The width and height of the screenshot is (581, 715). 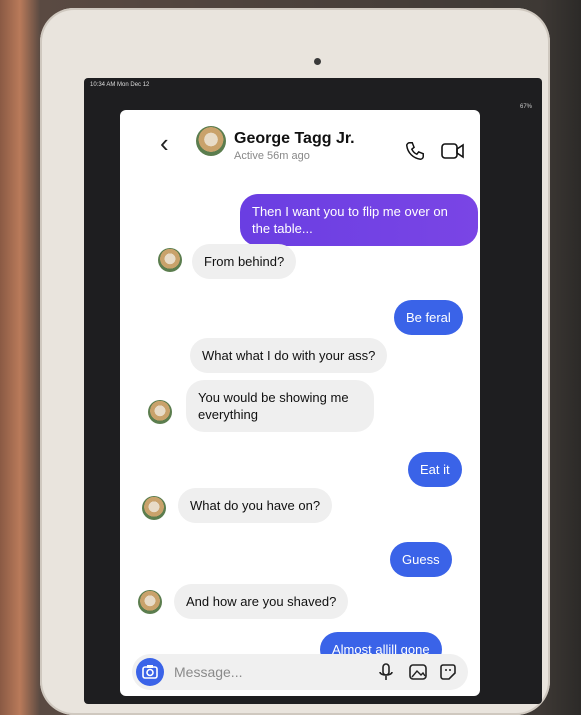 I want to click on message-bubble: You would be showing me everything, so click(x=280, y=406).